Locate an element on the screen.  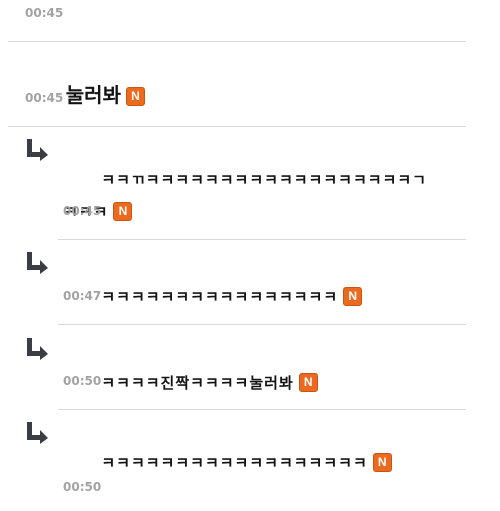
comment-time: 00:47 is located at coordinates (82, 296).